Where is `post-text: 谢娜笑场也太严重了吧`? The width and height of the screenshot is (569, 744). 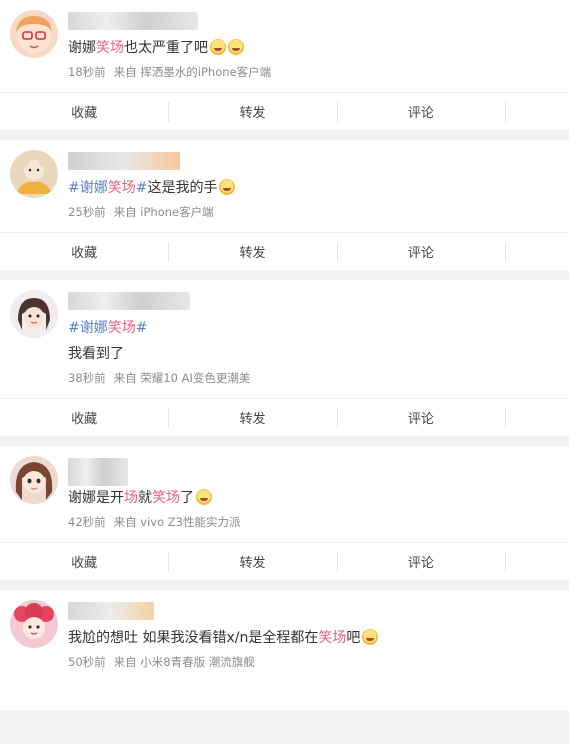
post-text: 谢娜笑场也太严重了吧 is located at coordinates (312, 48).